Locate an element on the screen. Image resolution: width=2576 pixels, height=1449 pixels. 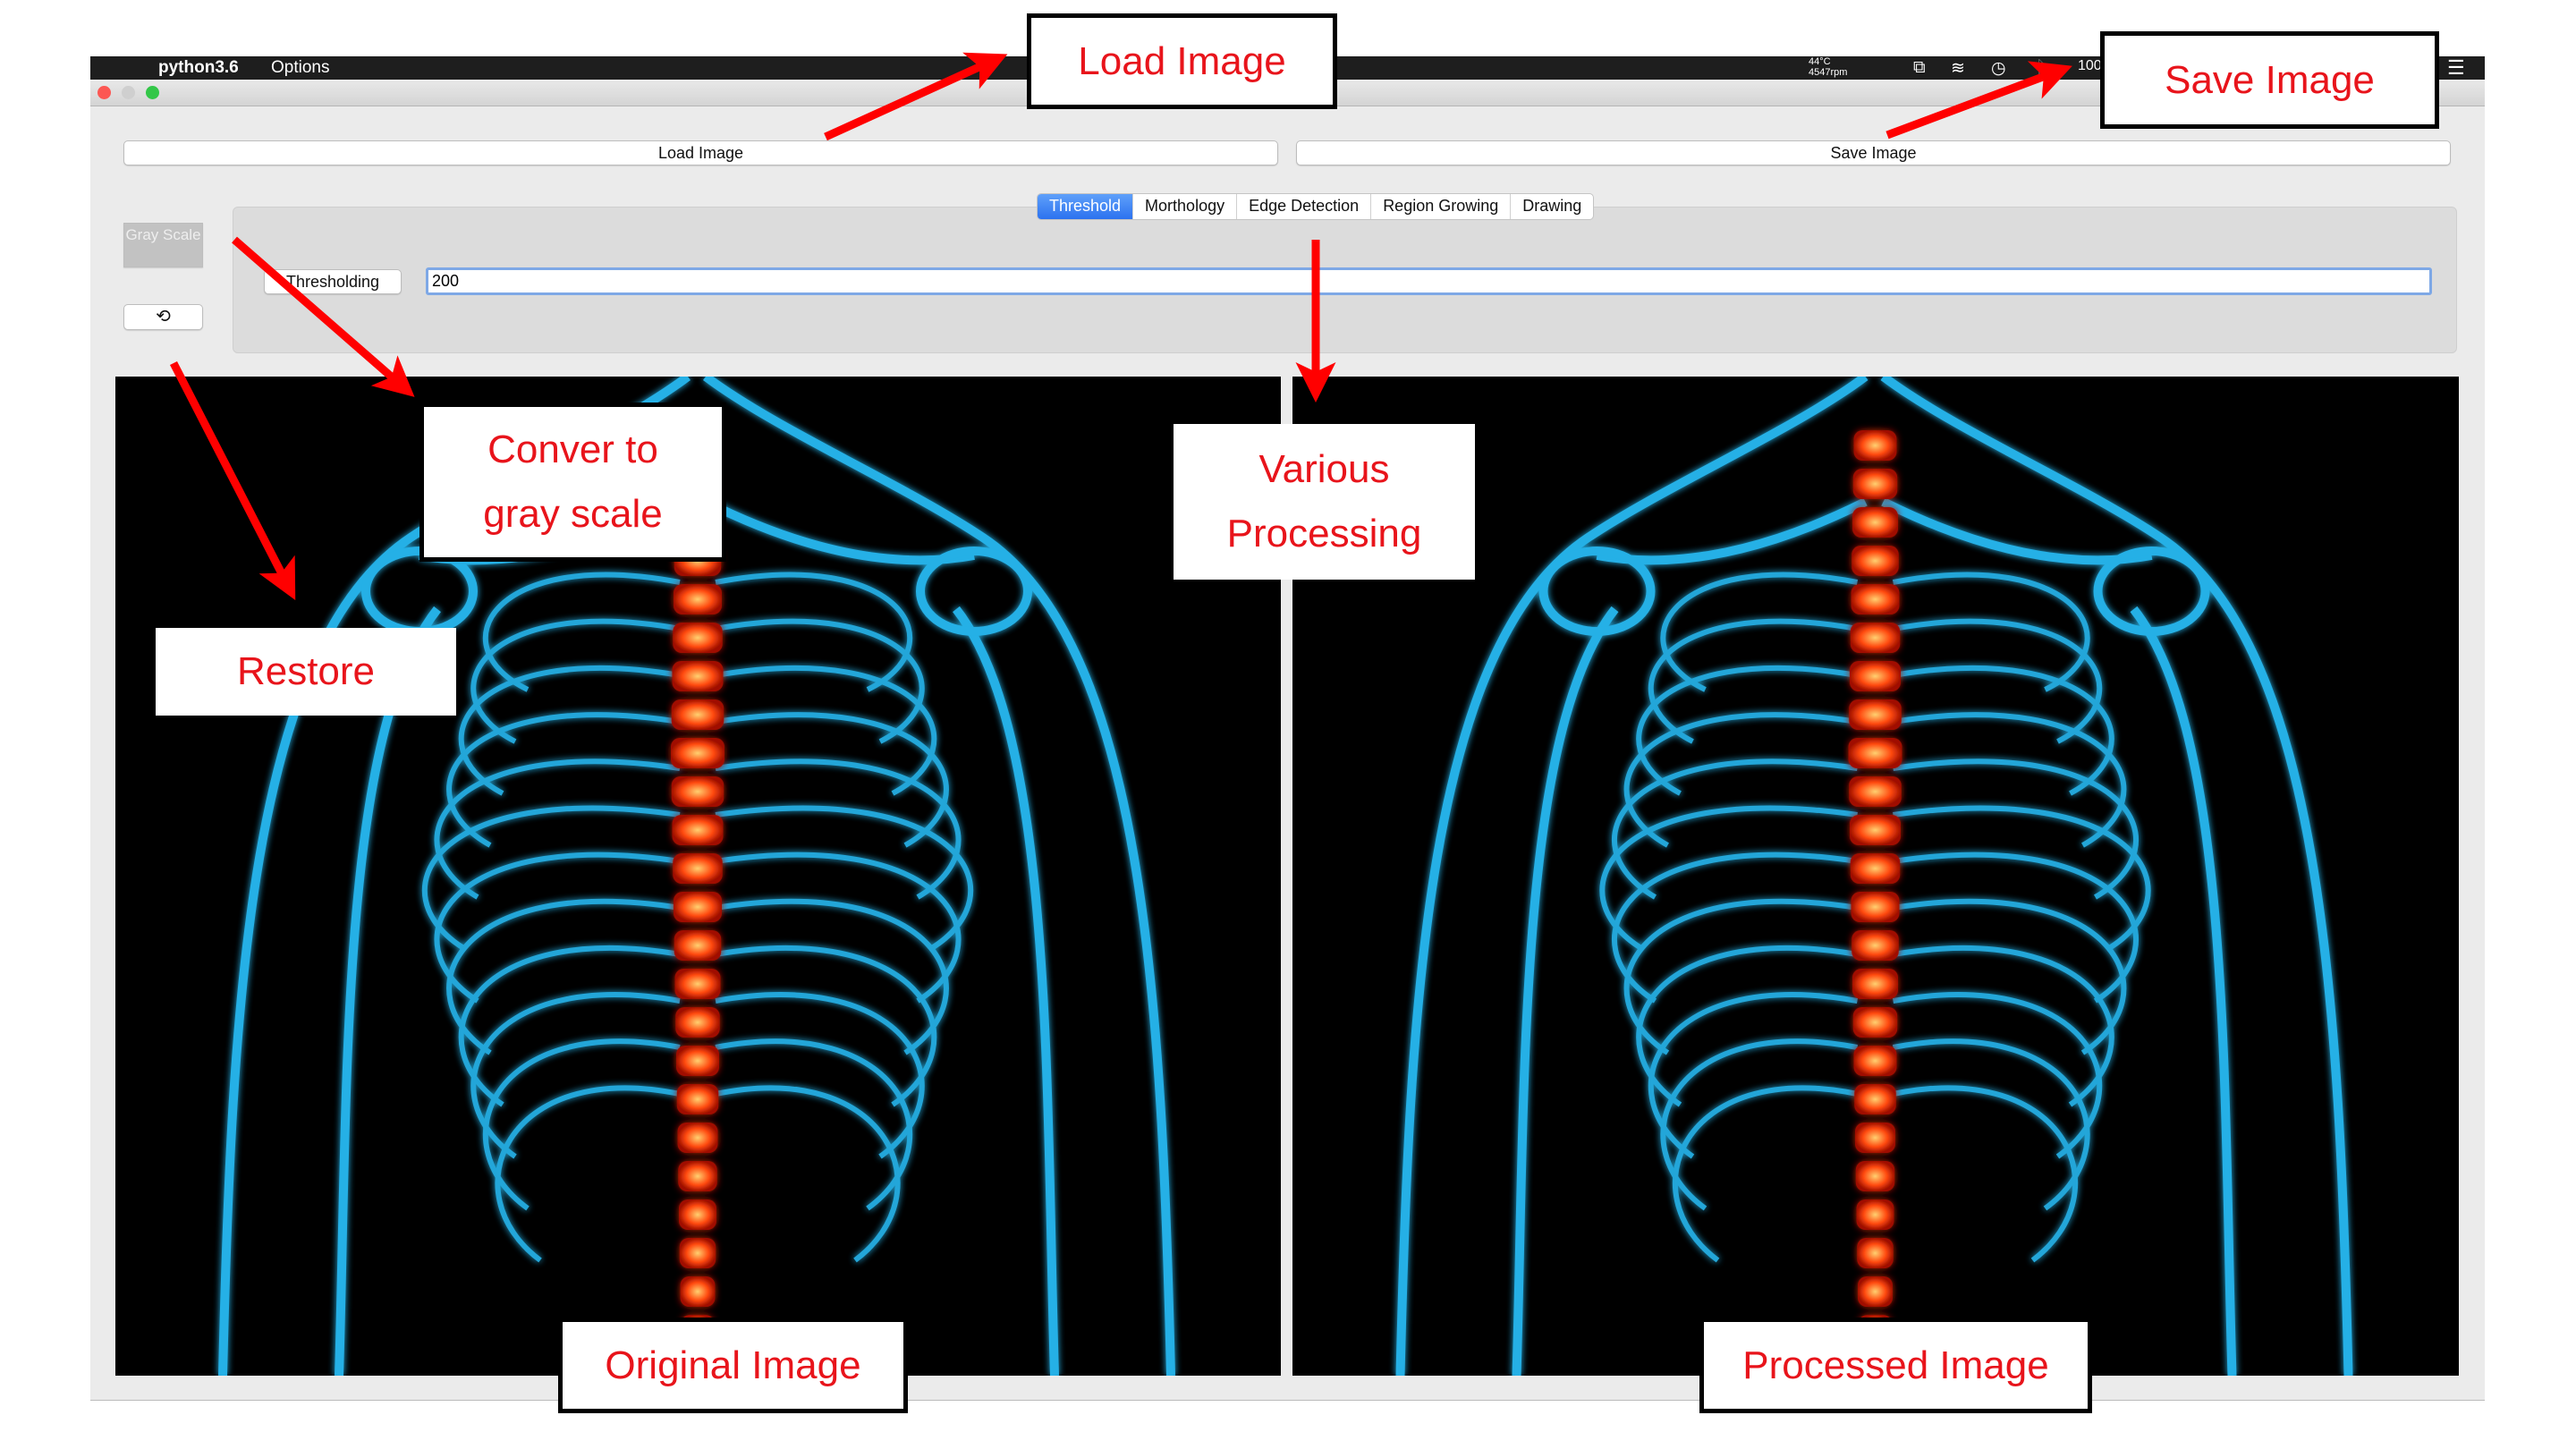
callout-processed-image: Processed Image is located at coordinates (1895, 1365).